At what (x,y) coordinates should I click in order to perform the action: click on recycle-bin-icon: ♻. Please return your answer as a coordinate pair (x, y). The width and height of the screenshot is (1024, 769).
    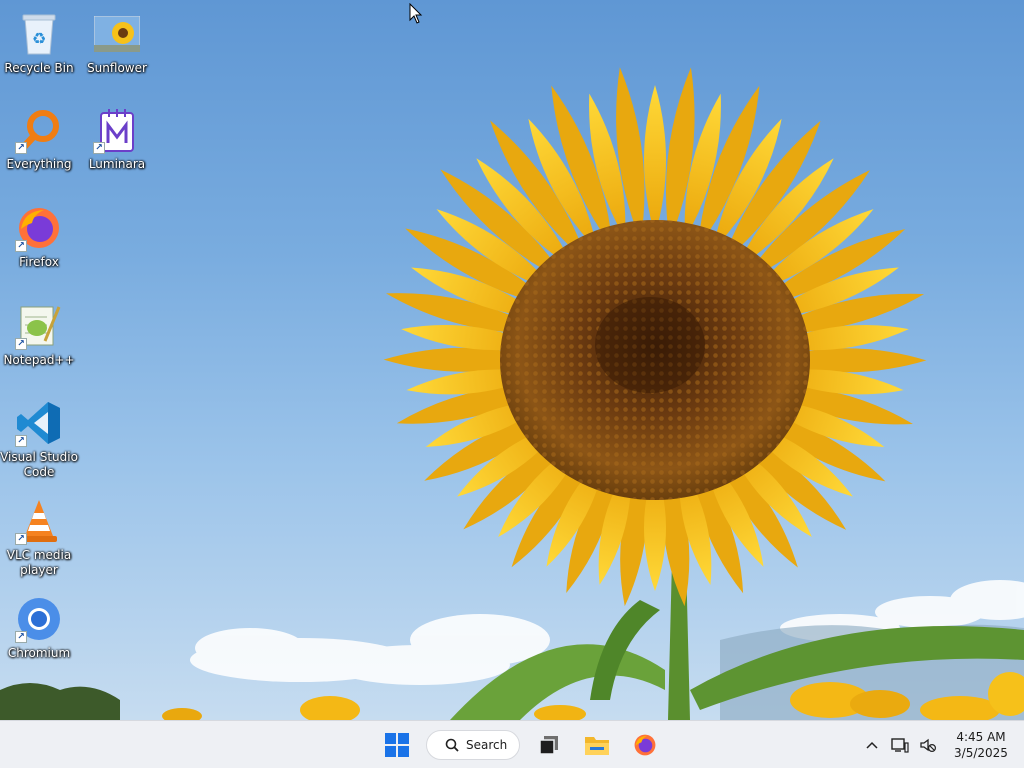
    Looking at the image, I should click on (39, 34).